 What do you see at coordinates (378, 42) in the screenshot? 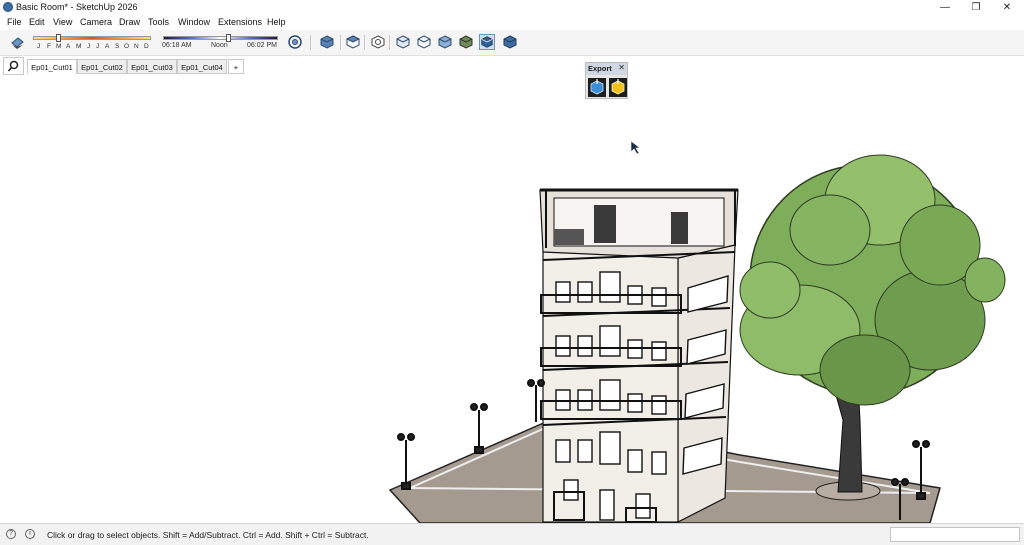
I see `component-icon` at bounding box center [378, 42].